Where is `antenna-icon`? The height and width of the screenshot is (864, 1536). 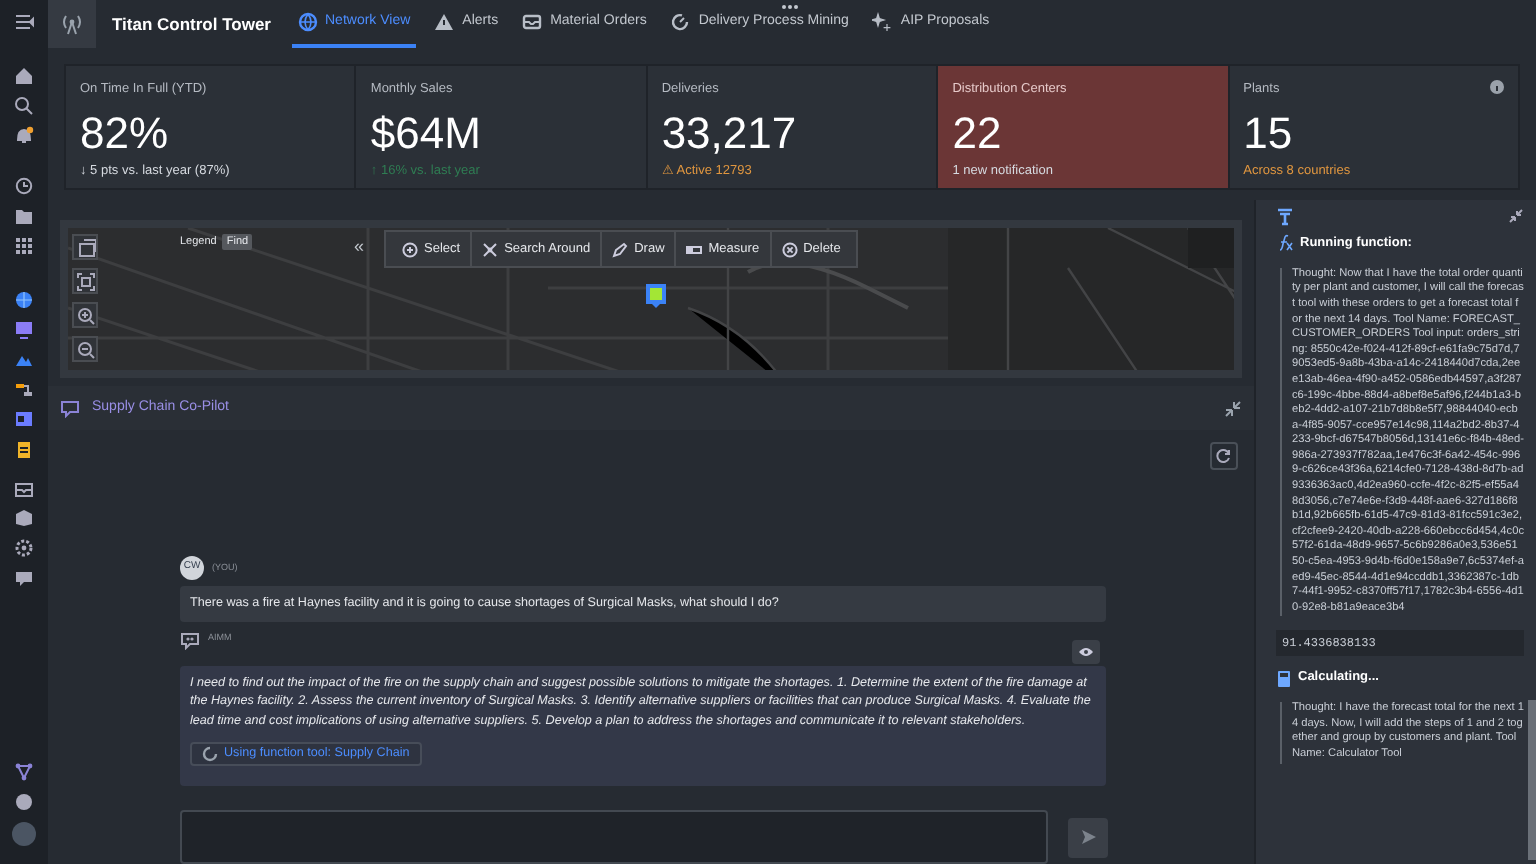
antenna-icon is located at coordinates (72, 24).